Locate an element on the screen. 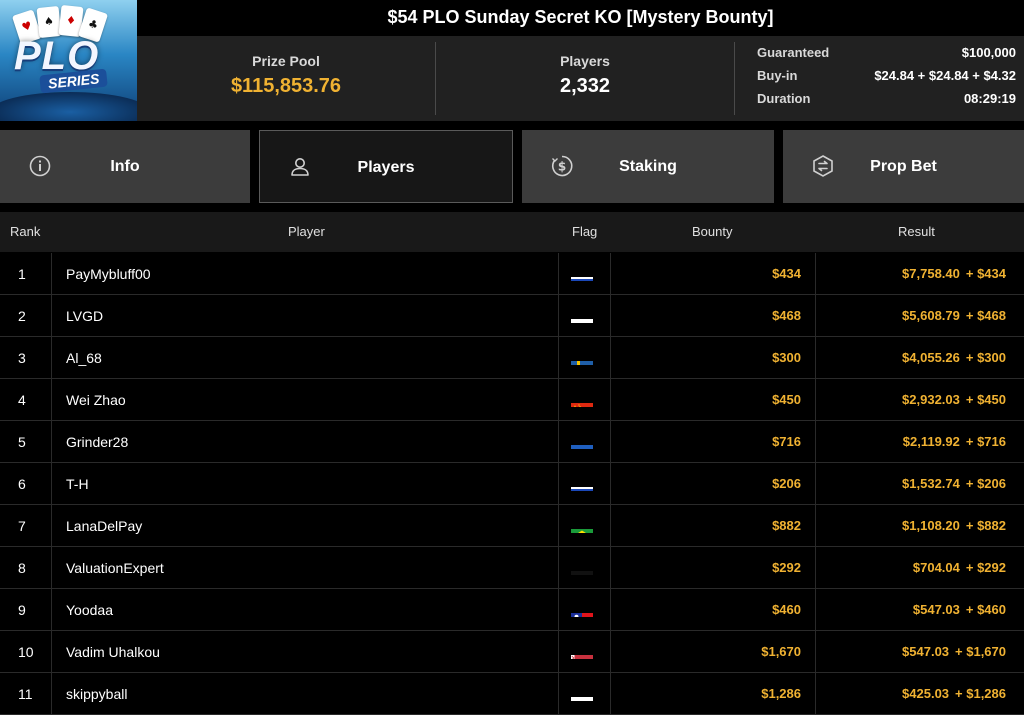 Image resolution: width=1024 pixels, height=715 pixels. player-name: Grinder28 is located at coordinates (305, 442).